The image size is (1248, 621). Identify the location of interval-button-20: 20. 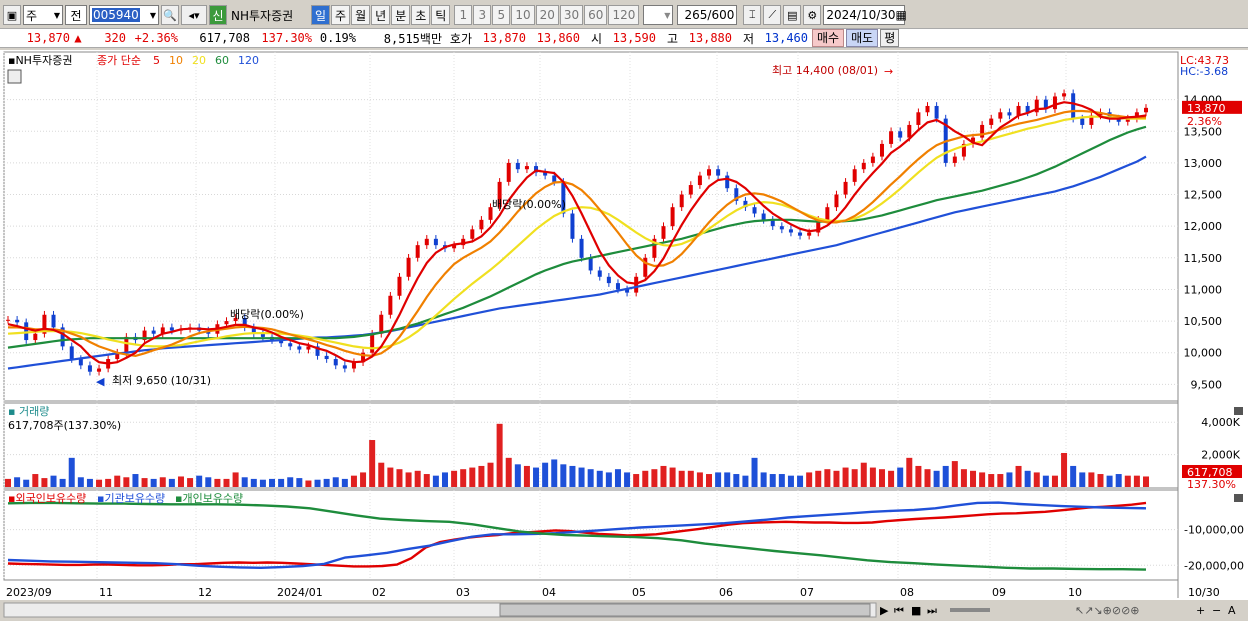
(547, 15).